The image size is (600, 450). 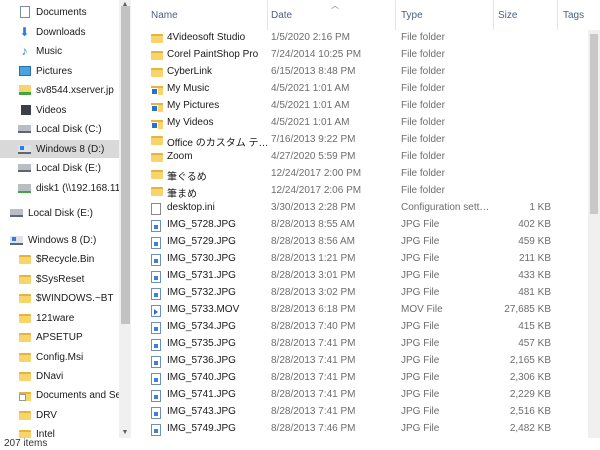 I want to click on sidebar-item: sv8544.xserver.jp, so click(x=59, y=90).